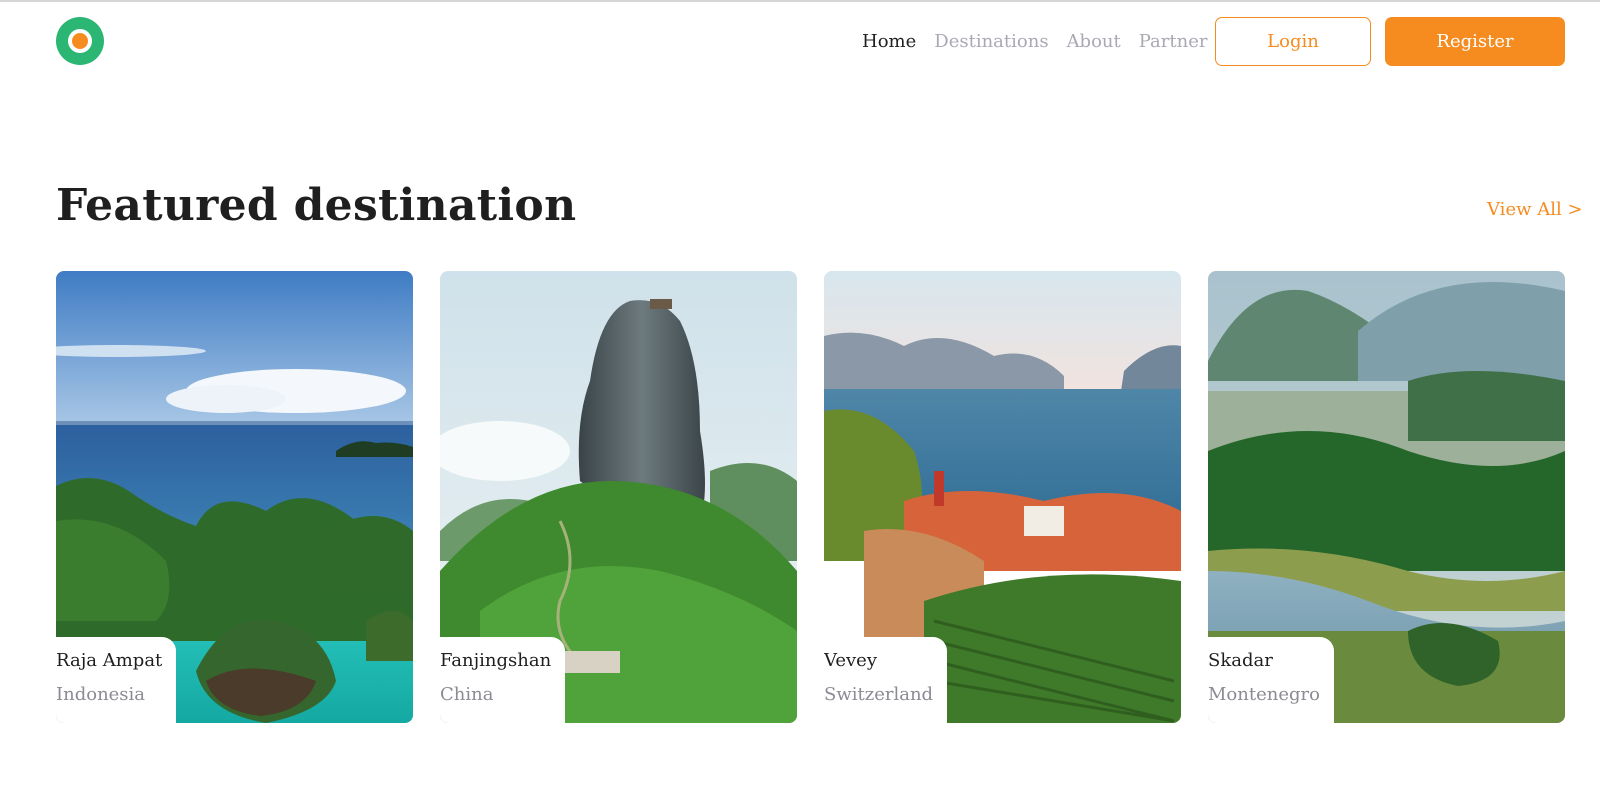 Image resolution: width=1600 pixels, height=796 pixels. Describe the element at coordinates (879, 694) in the screenshot. I see `destination-country: Switzerland` at that location.